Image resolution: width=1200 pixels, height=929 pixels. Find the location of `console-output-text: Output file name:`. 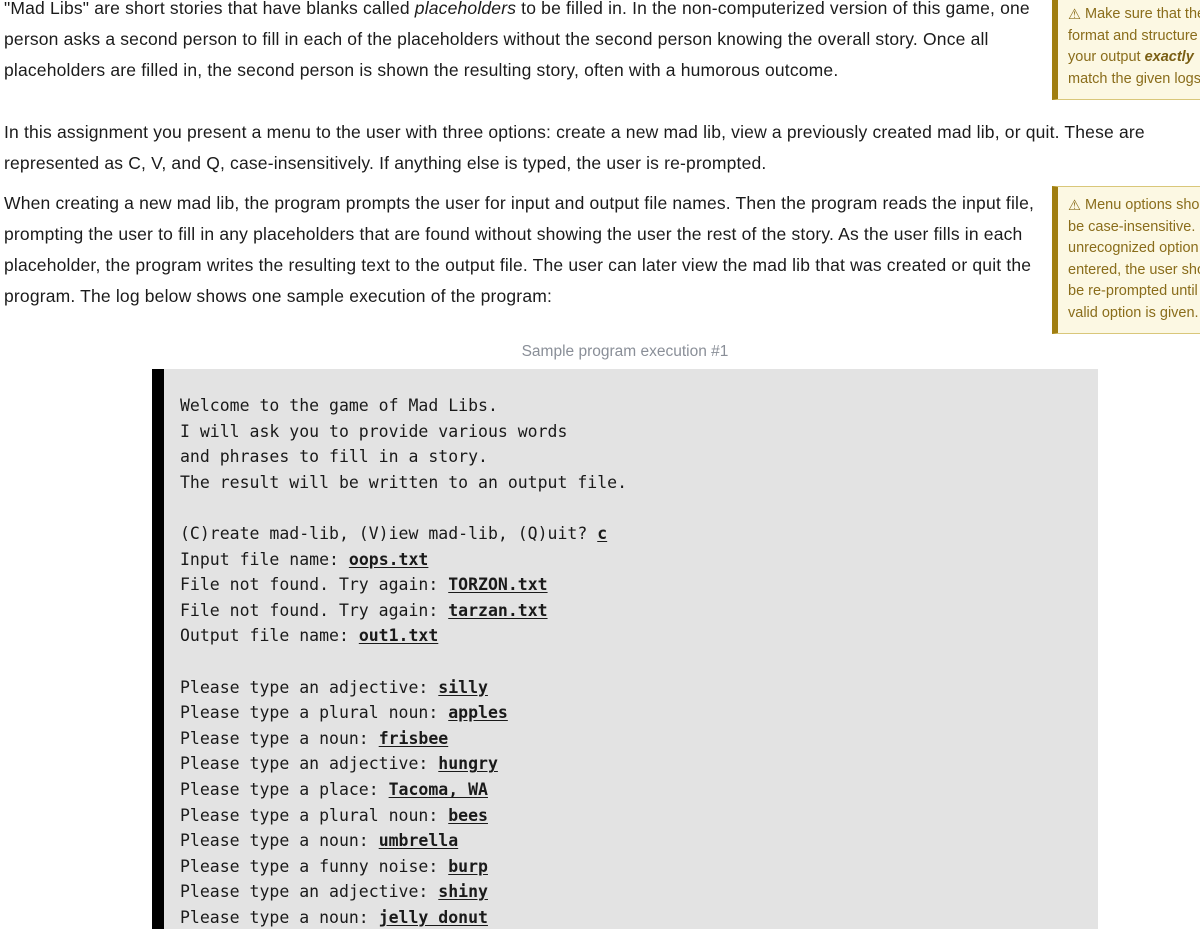

console-output-text: Output file name: is located at coordinates (269, 636).